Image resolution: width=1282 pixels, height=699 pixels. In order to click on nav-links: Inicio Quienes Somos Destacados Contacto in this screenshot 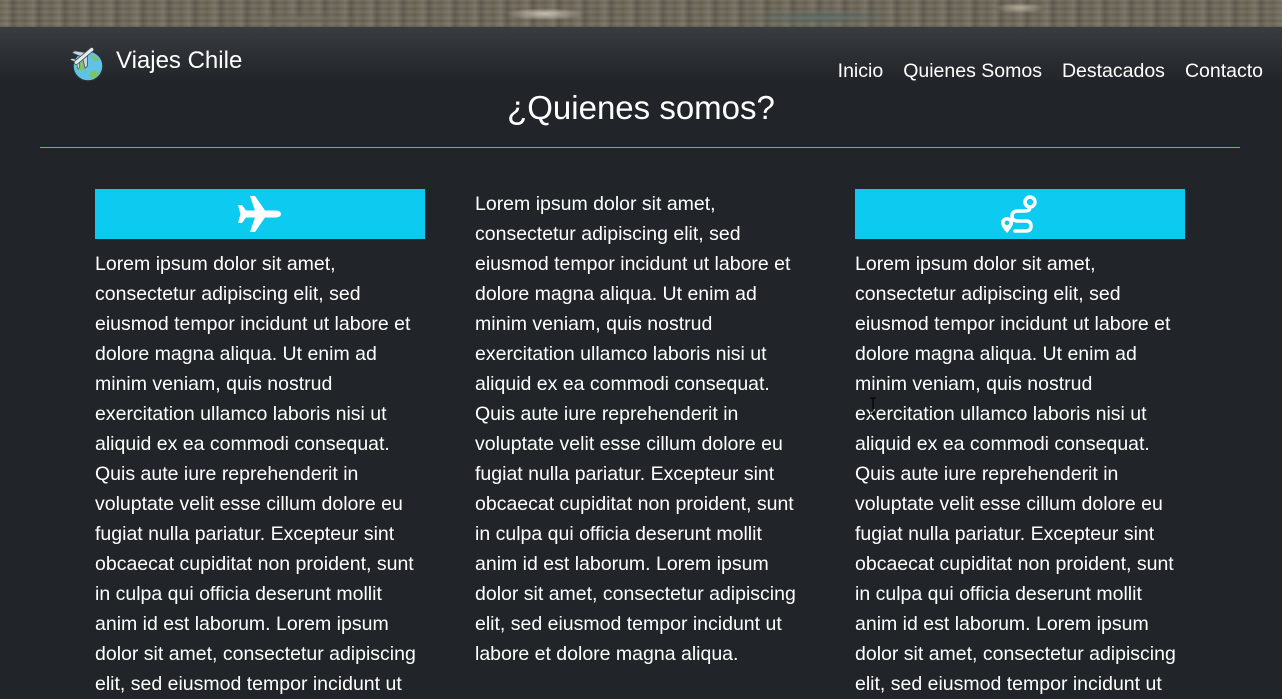, I will do `click(1040, 71)`.